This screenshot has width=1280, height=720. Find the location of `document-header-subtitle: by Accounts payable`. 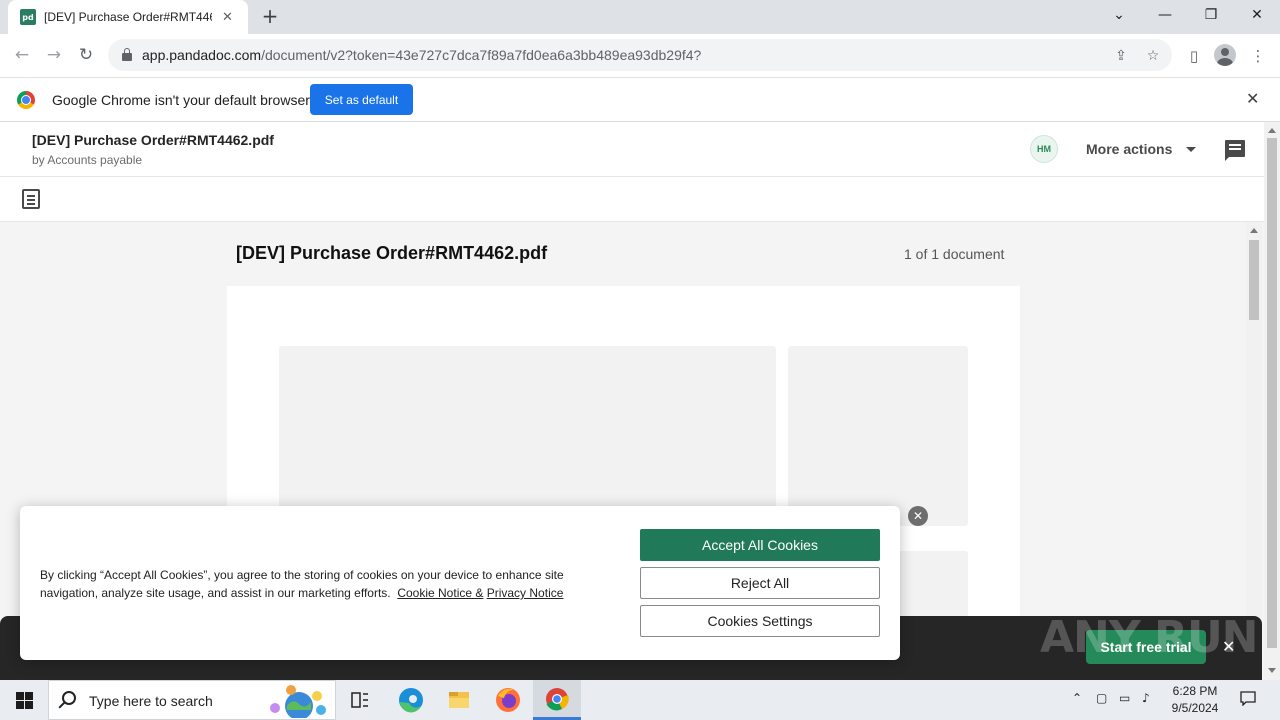

document-header-subtitle: by Accounts payable is located at coordinates (87, 160).